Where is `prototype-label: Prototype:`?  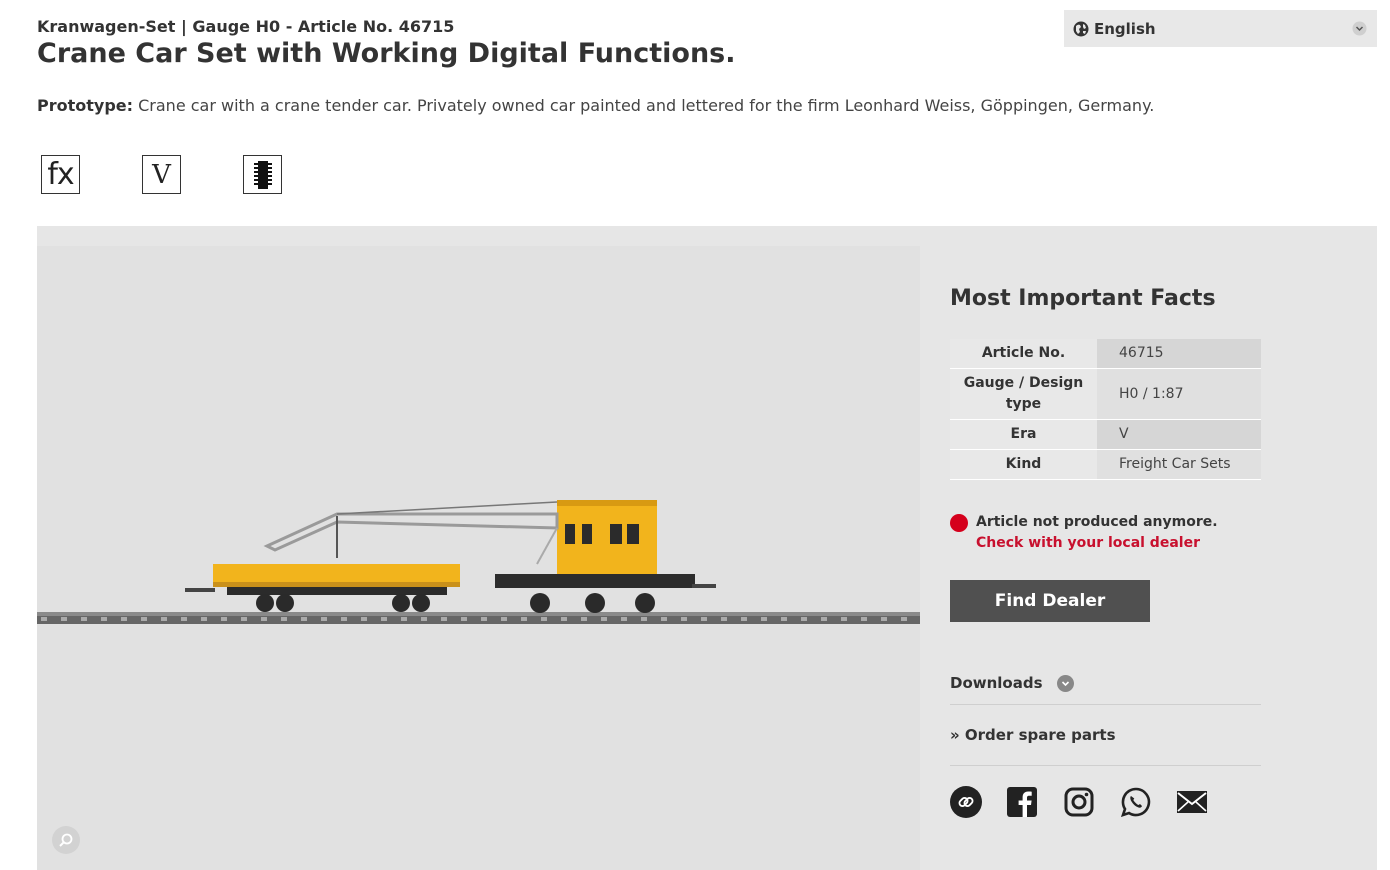
prototype-label: Prototype: is located at coordinates (85, 105).